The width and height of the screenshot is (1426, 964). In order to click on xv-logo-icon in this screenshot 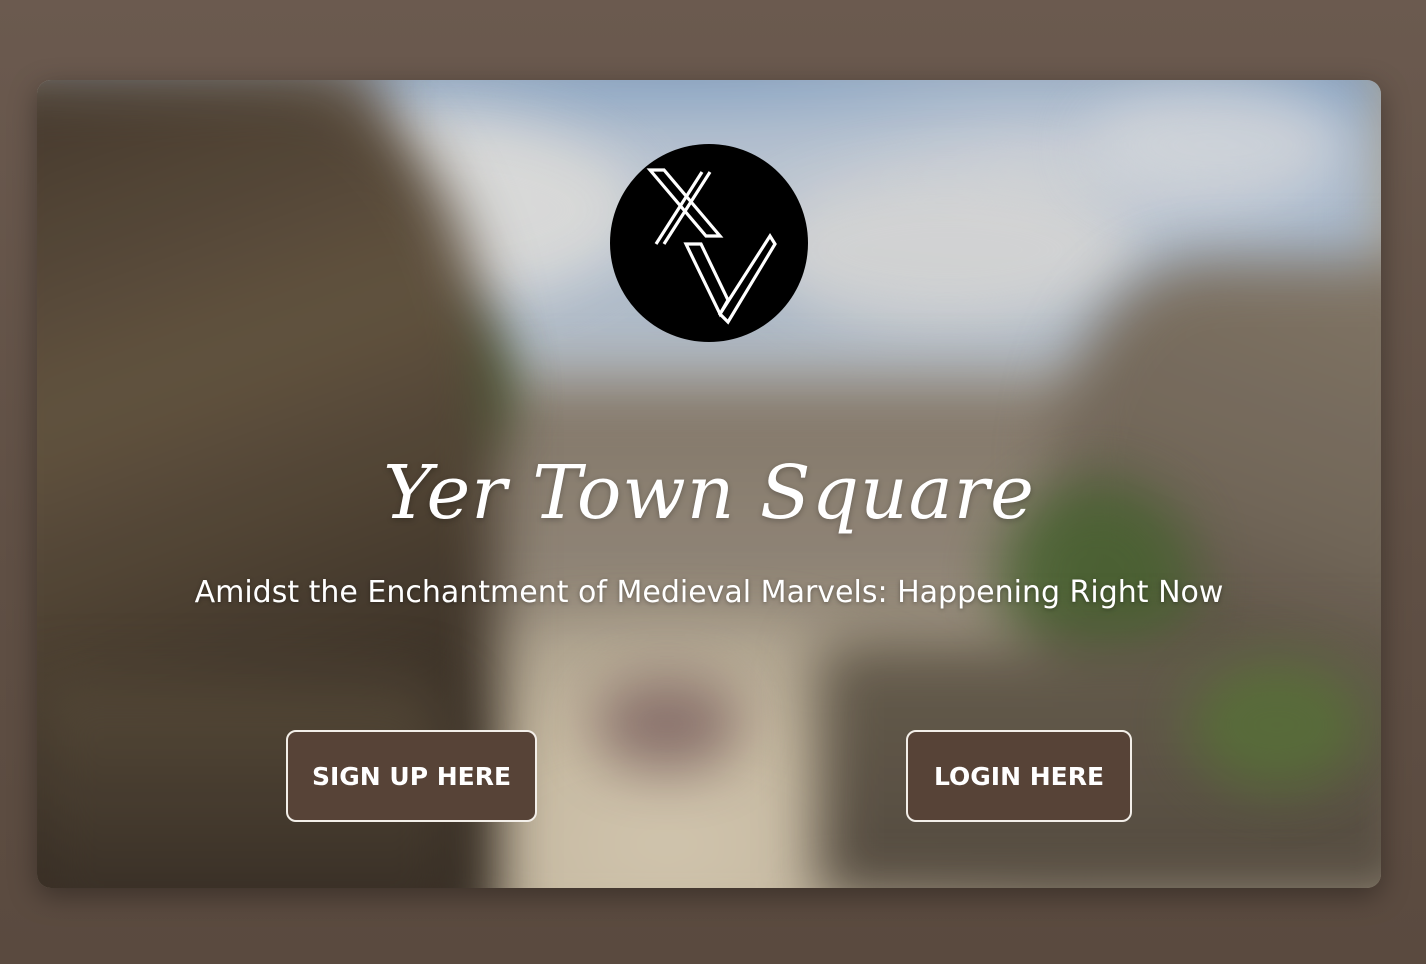, I will do `click(711, 246)`.